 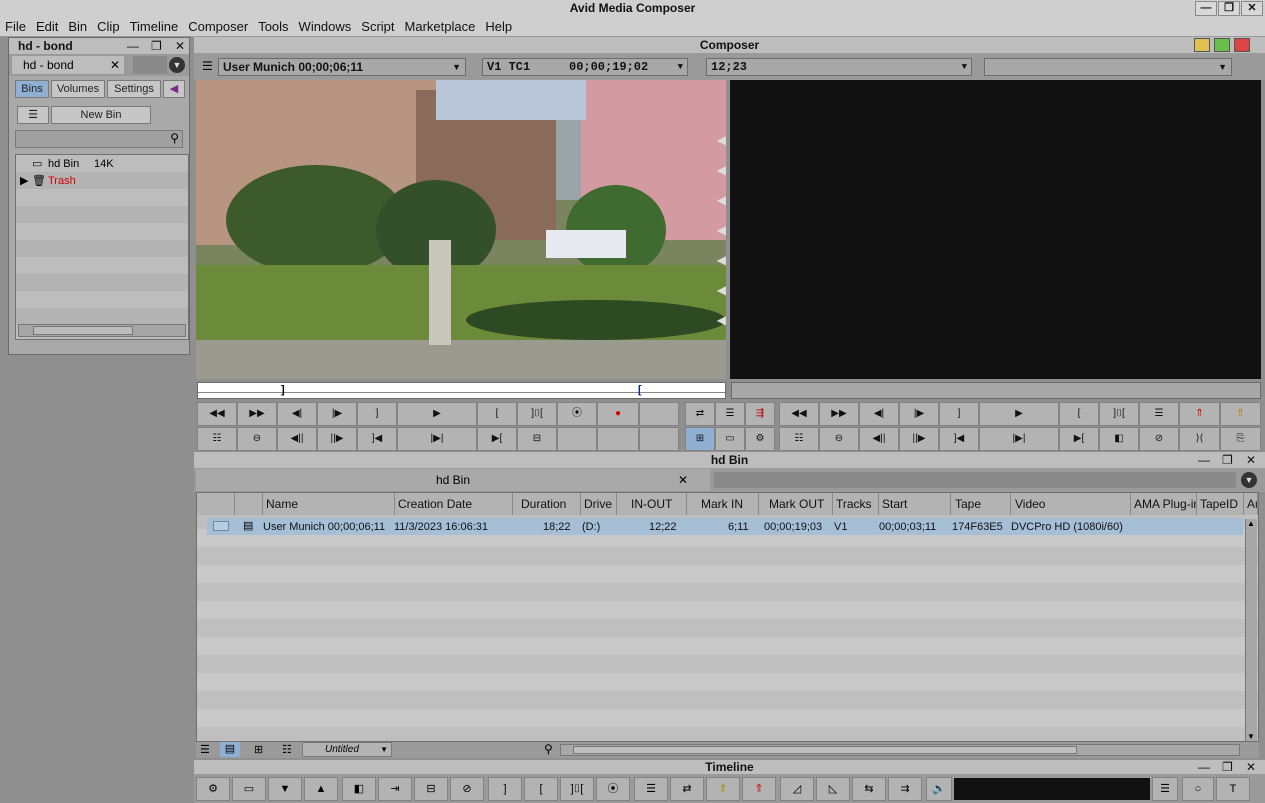 I want to click on bin-maximize-button: ❐, so click(x=1227, y=460).